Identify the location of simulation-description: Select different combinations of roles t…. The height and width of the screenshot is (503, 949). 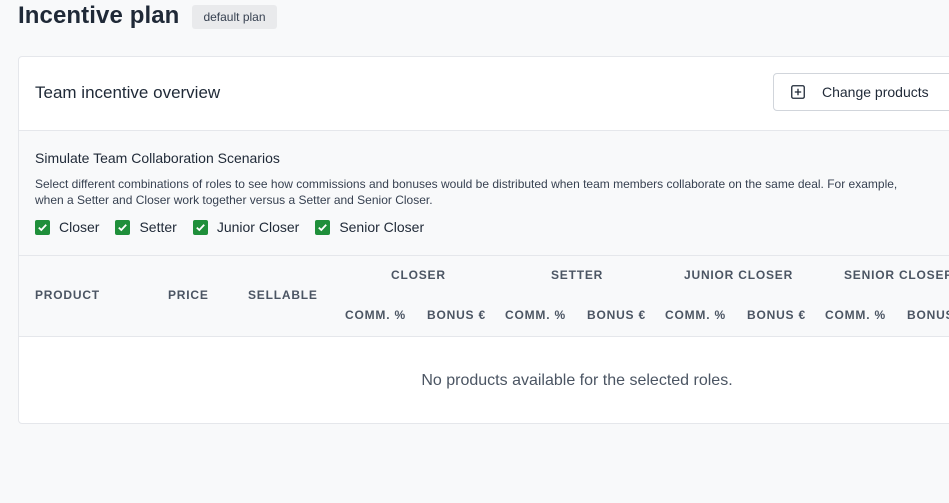
(492, 192).